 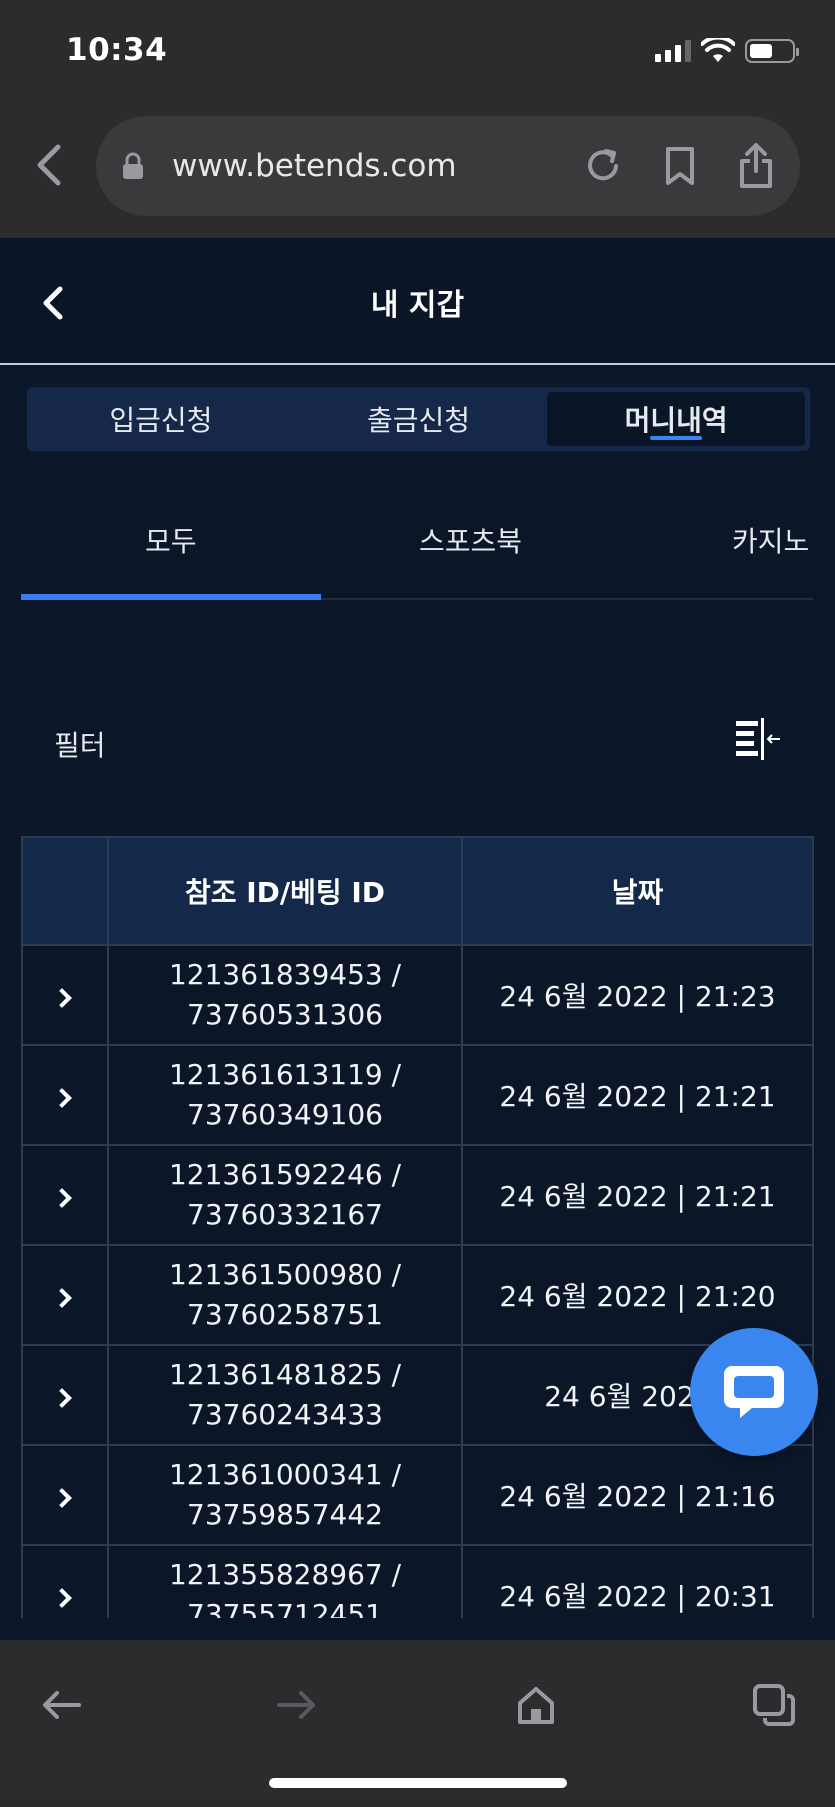 I want to click on status-time: 10:34, so click(x=117, y=50).